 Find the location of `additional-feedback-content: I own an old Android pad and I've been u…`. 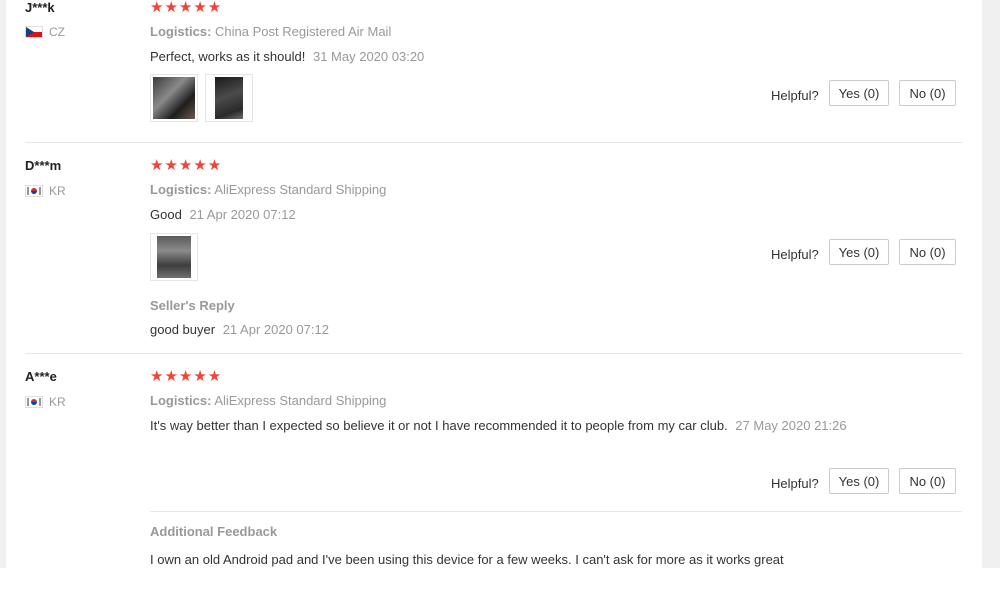

additional-feedback-content: I own an old Android pad and I've been u… is located at coordinates (540, 559).